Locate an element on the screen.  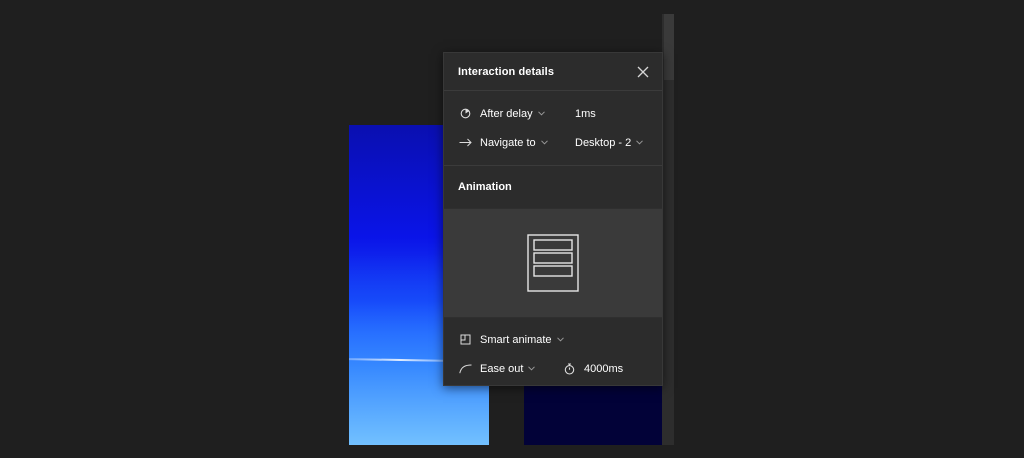
easing-row: Ease out 4000ms is located at coordinates (553, 368).